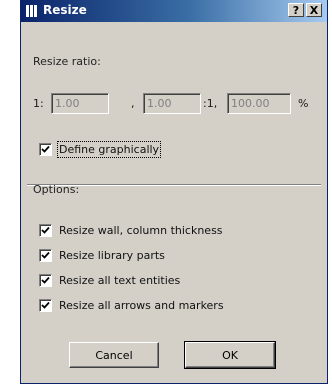 Image resolution: width=332 pixels, height=386 pixels. I want to click on ratio-field-1: 1.00, so click(80, 103).